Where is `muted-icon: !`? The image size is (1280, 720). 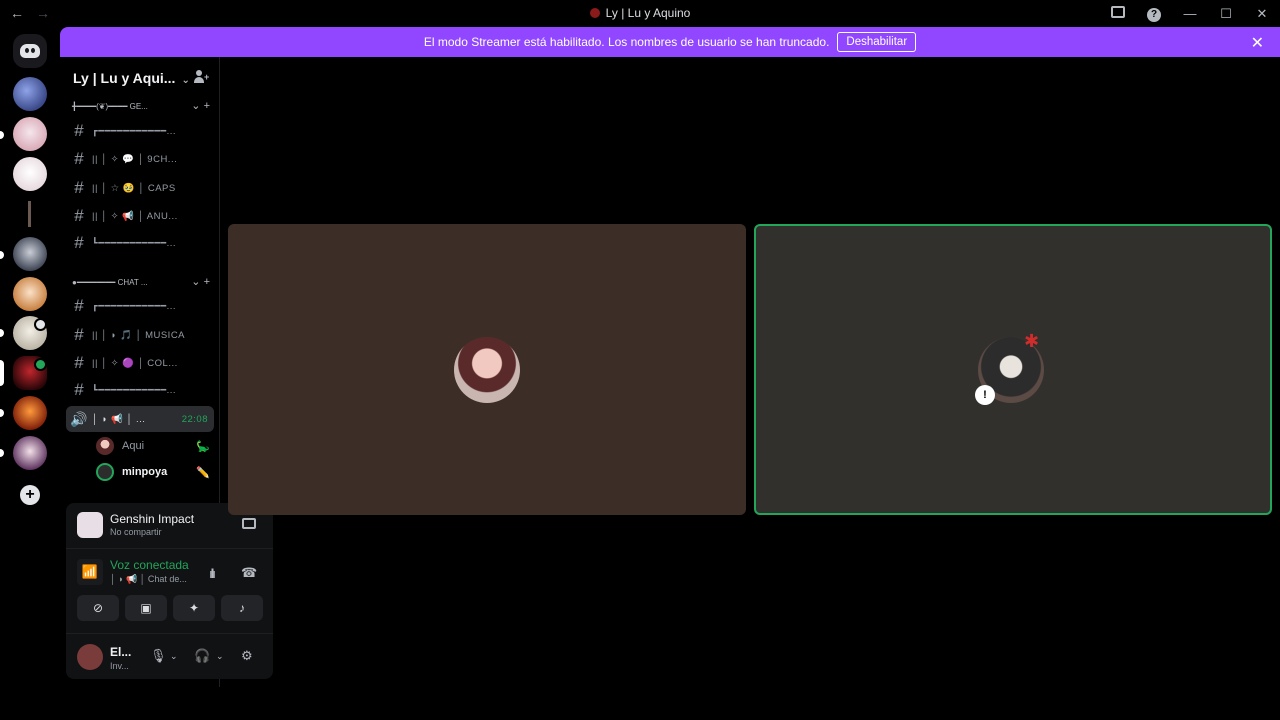 muted-icon: ! is located at coordinates (985, 395).